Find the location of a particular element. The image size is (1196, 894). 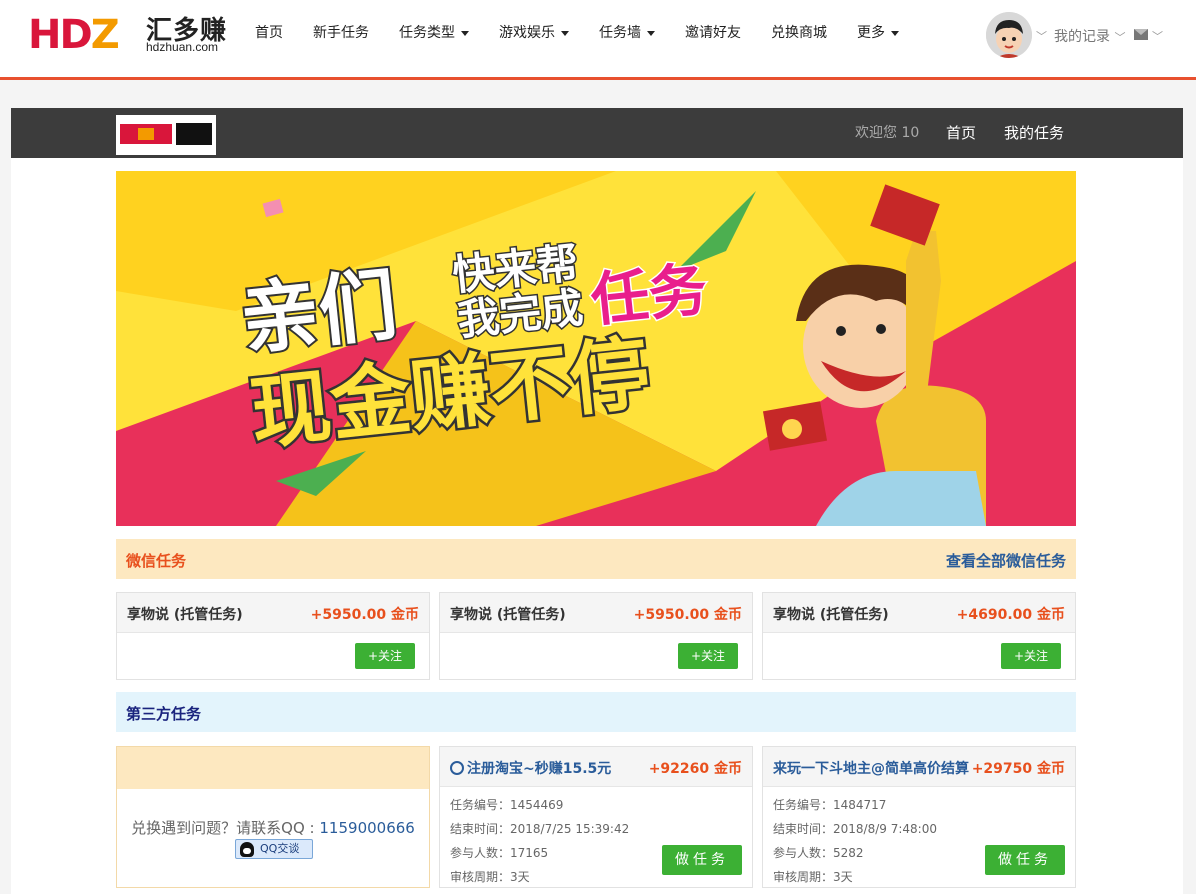

help-box-band is located at coordinates (273, 768).